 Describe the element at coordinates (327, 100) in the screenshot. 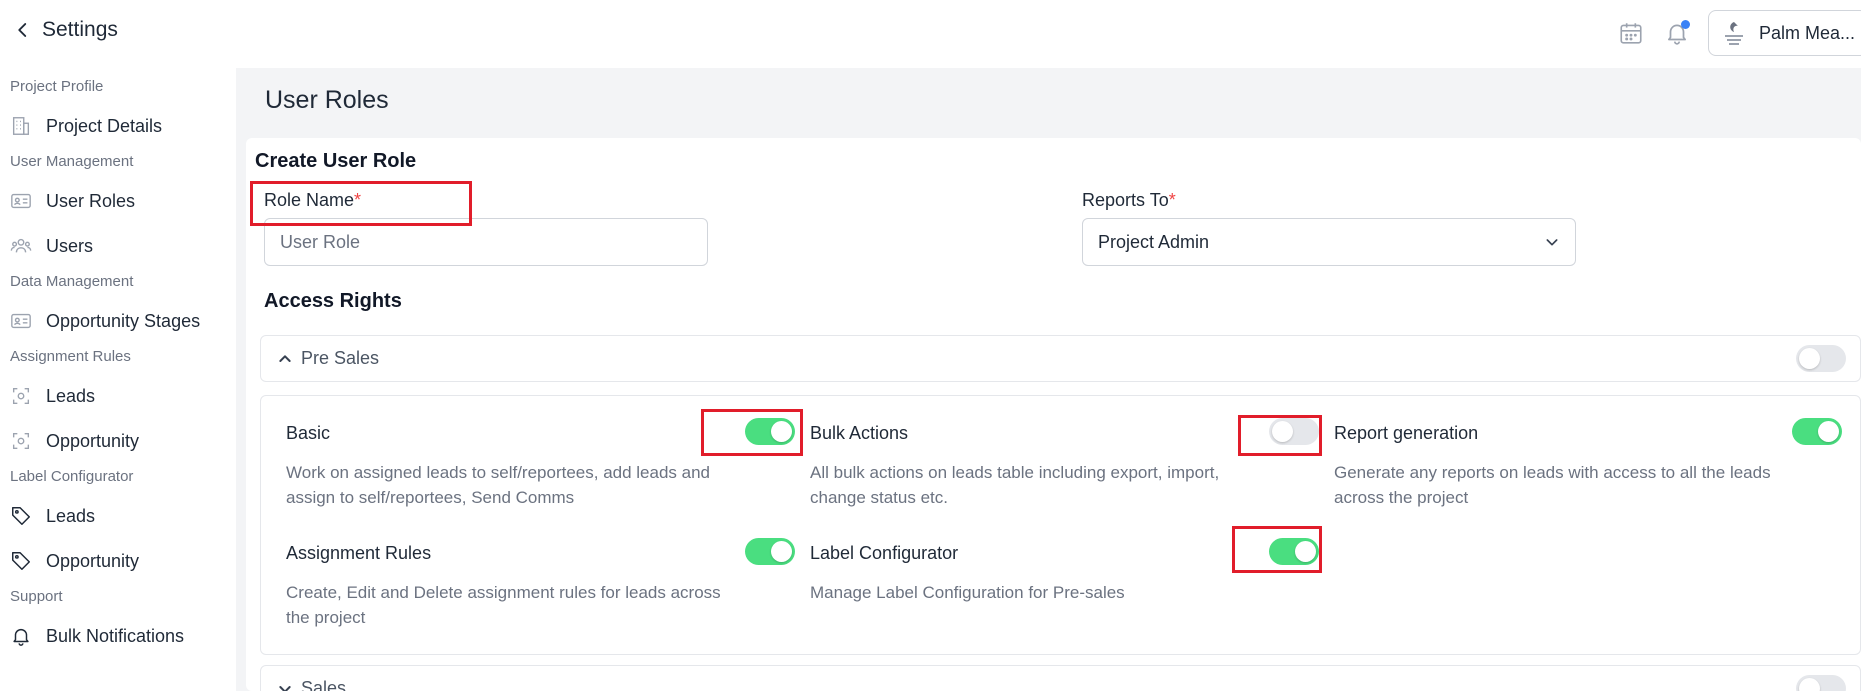

I see `page-title: User Roles` at that location.